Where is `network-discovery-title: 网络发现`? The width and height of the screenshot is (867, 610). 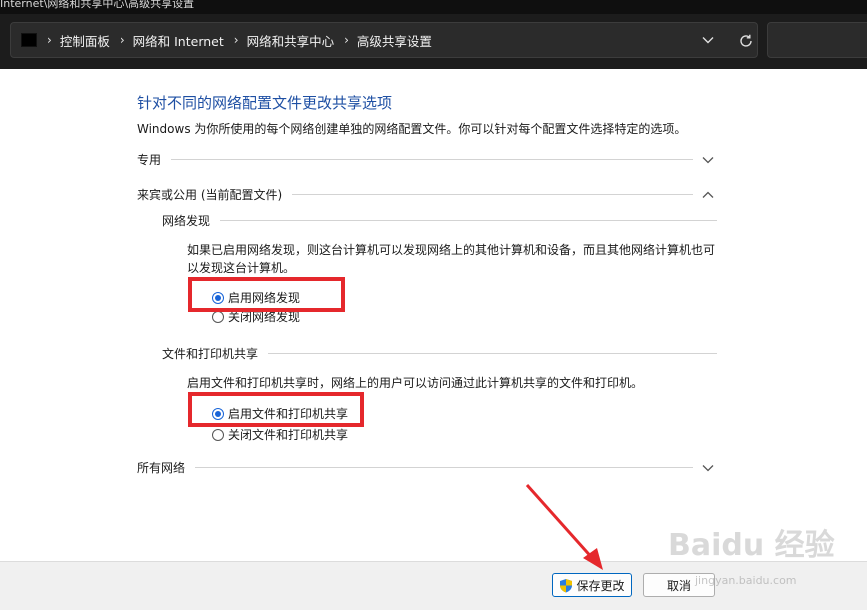 network-discovery-title: 网络发现 is located at coordinates (186, 221).